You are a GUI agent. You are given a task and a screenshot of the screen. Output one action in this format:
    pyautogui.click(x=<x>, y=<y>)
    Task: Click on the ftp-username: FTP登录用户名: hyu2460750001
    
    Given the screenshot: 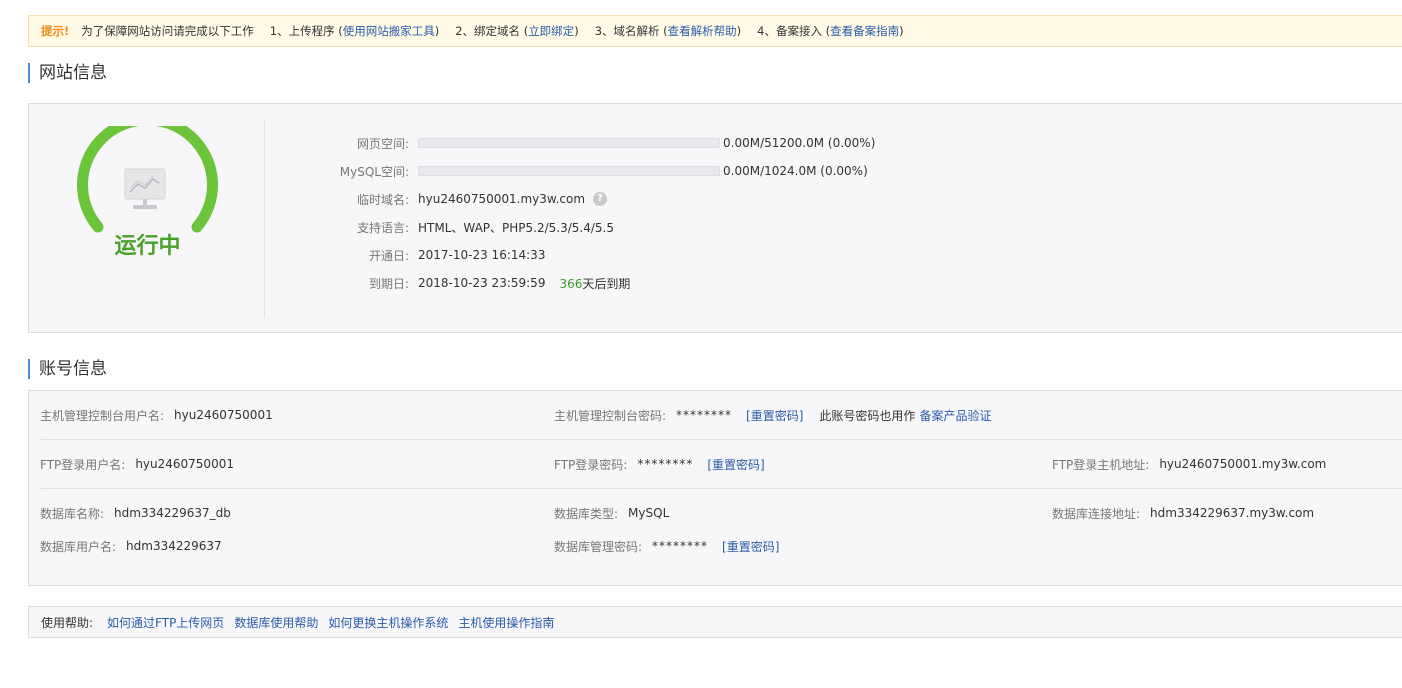 What is the action you would take?
    pyautogui.click(x=137, y=464)
    